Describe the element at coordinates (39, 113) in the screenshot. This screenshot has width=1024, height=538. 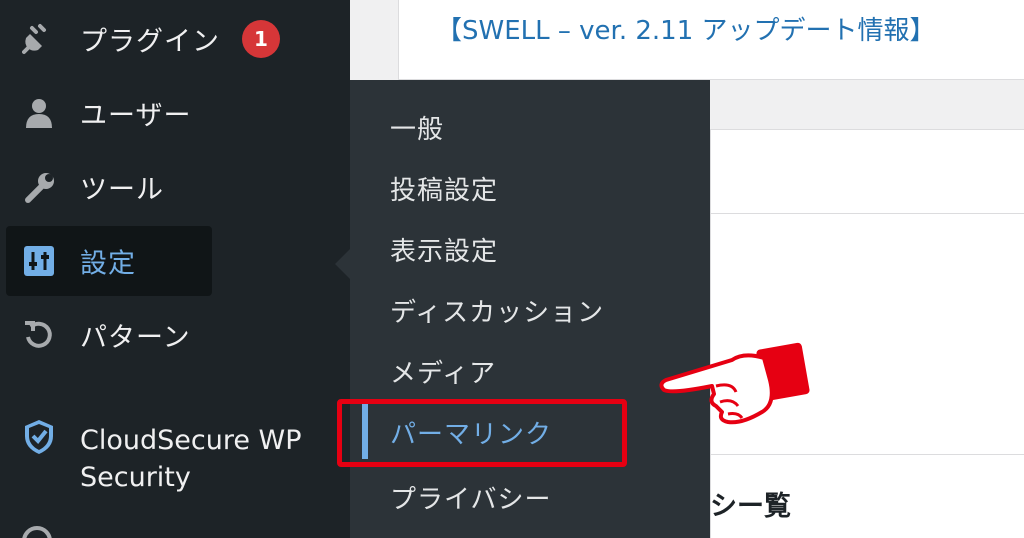
I see `user-icon` at that location.